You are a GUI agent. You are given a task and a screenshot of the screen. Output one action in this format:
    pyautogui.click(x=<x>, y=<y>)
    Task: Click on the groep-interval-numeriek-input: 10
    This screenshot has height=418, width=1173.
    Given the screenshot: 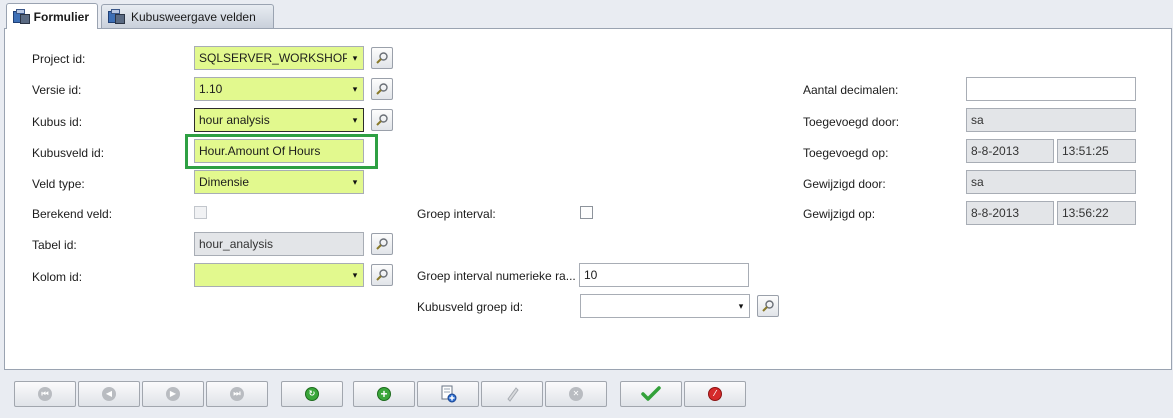 What is the action you would take?
    pyautogui.click(x=664, y=275)
    